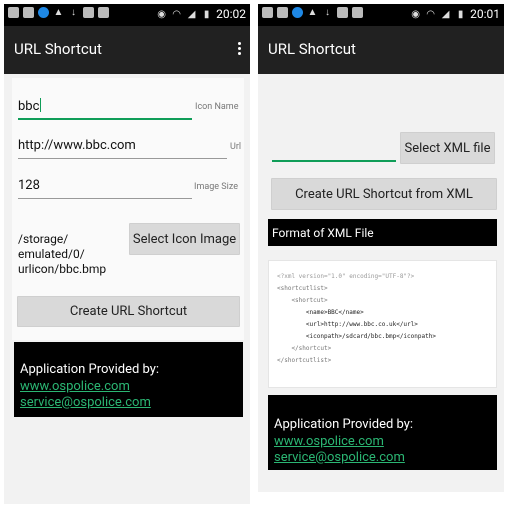 This screenshot has height=512, width=512. Describe the element at coordinates (77, 145) in the screenshot. I see `url-input: http://www.bbc.com` at that location.